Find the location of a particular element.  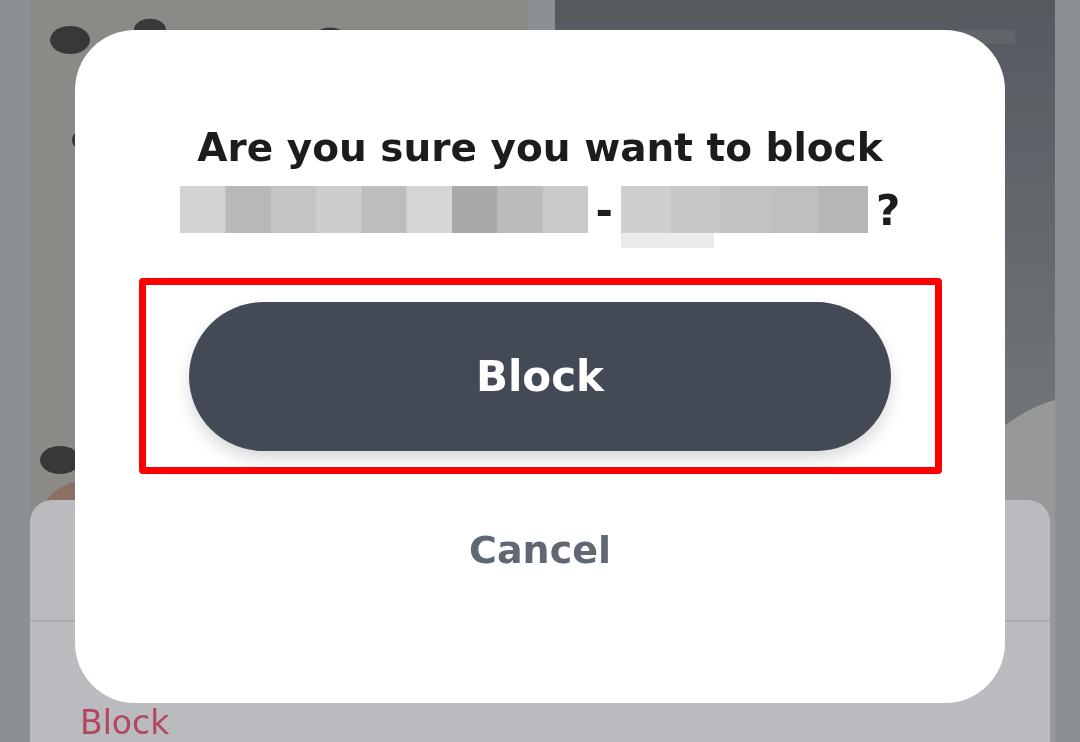

dialog-title: Are you sure you want to block is located at coordinates (540, 148).